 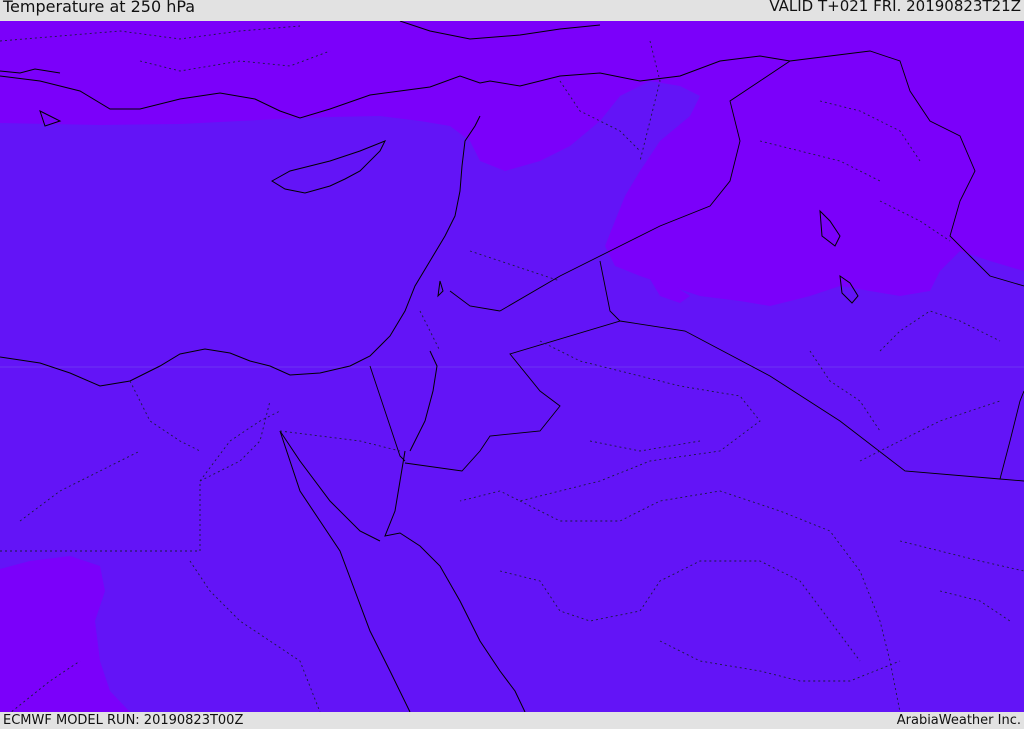 What do you see at coordinates (99, 8) in the screenshot?
I see `map-title: Temperature at 250 hPa` at bounding box center [99, 8].